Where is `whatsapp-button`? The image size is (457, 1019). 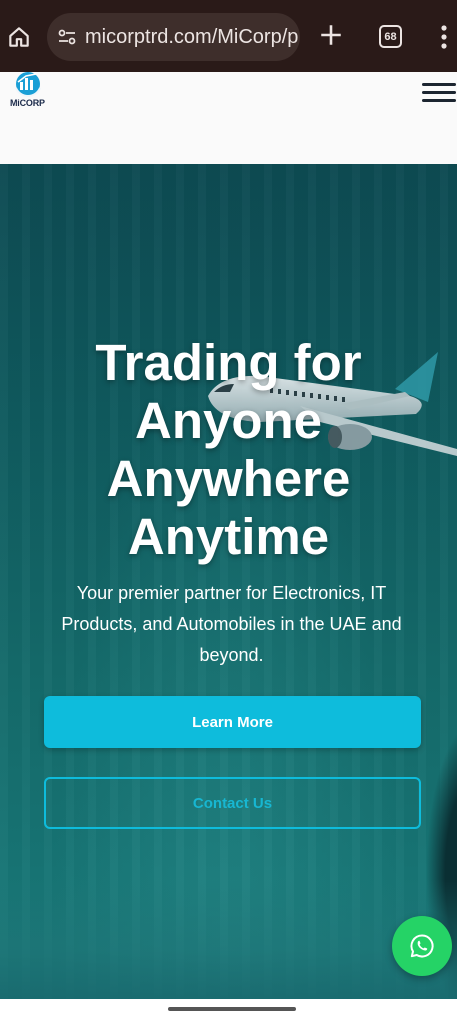 whatsapp-button is located at coordinates (422, 946).